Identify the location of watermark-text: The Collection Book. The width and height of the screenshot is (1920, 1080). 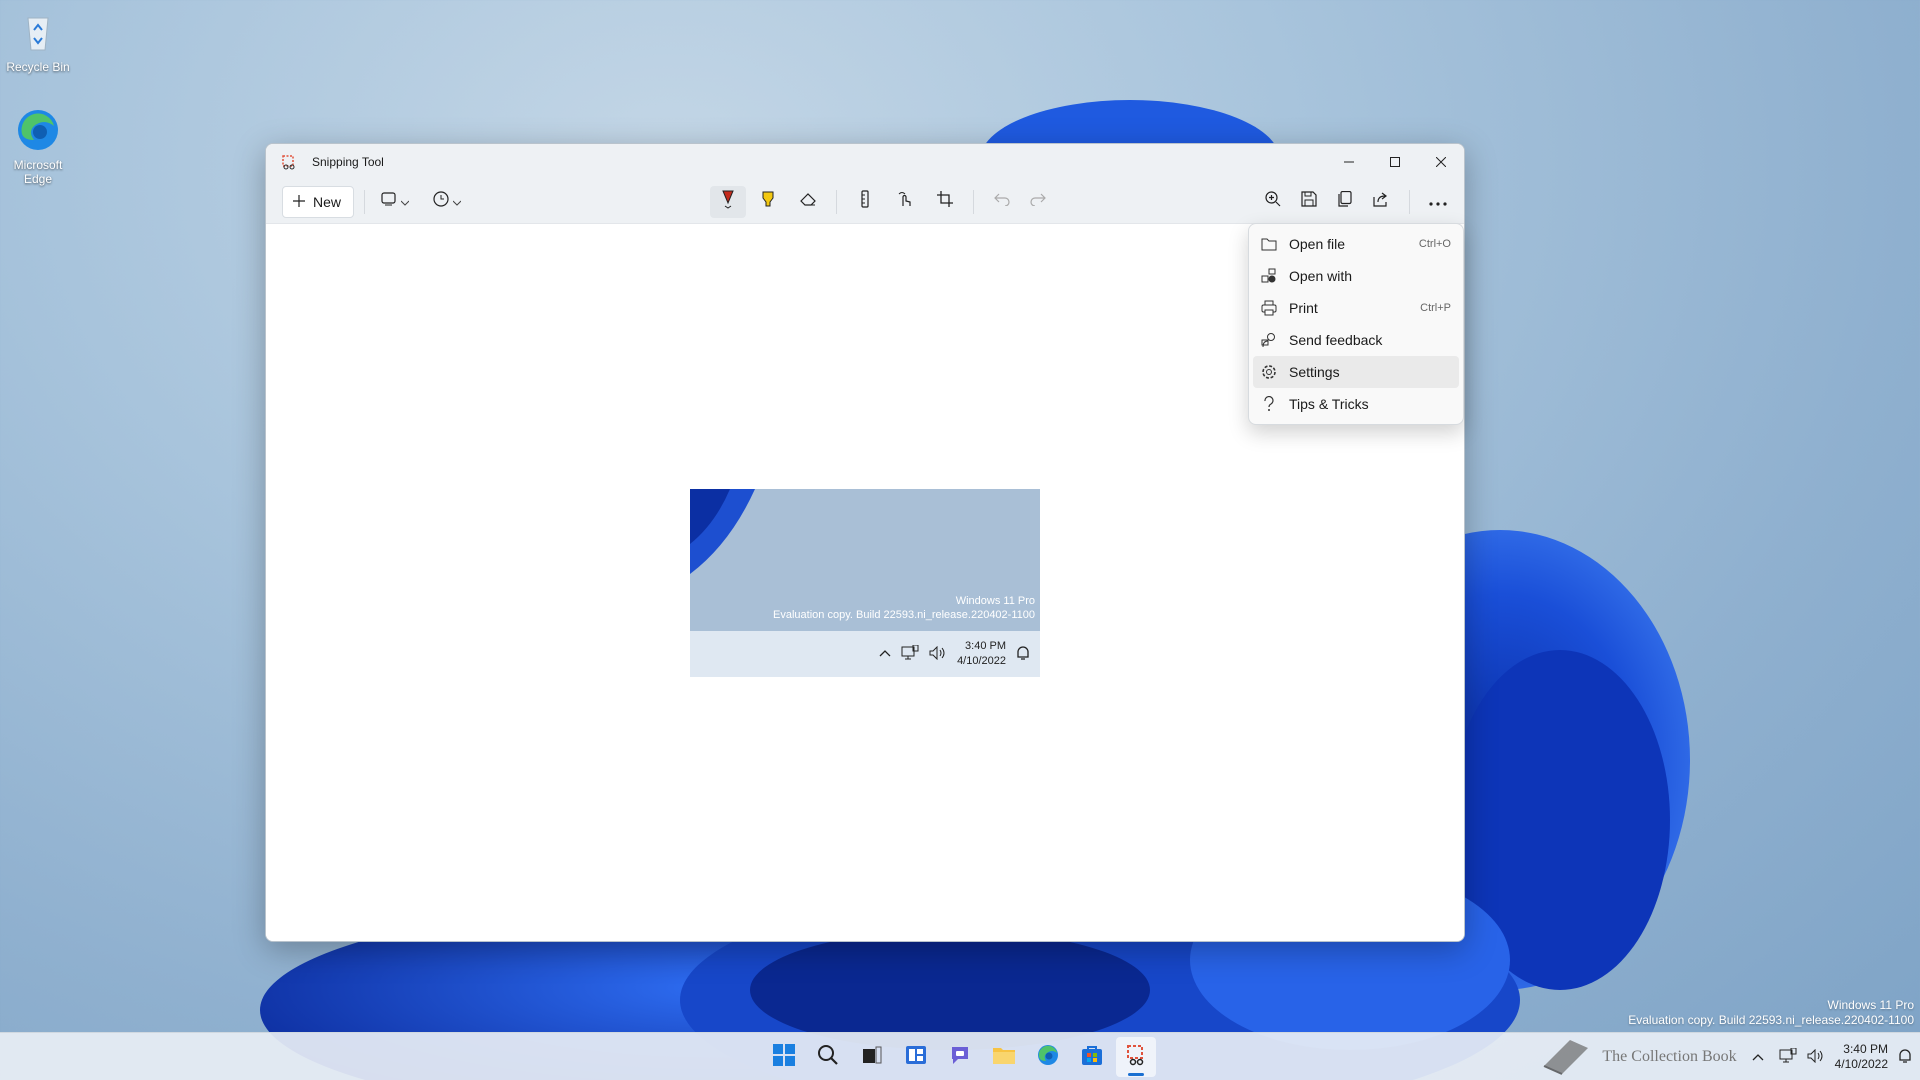
(1669, 1056).